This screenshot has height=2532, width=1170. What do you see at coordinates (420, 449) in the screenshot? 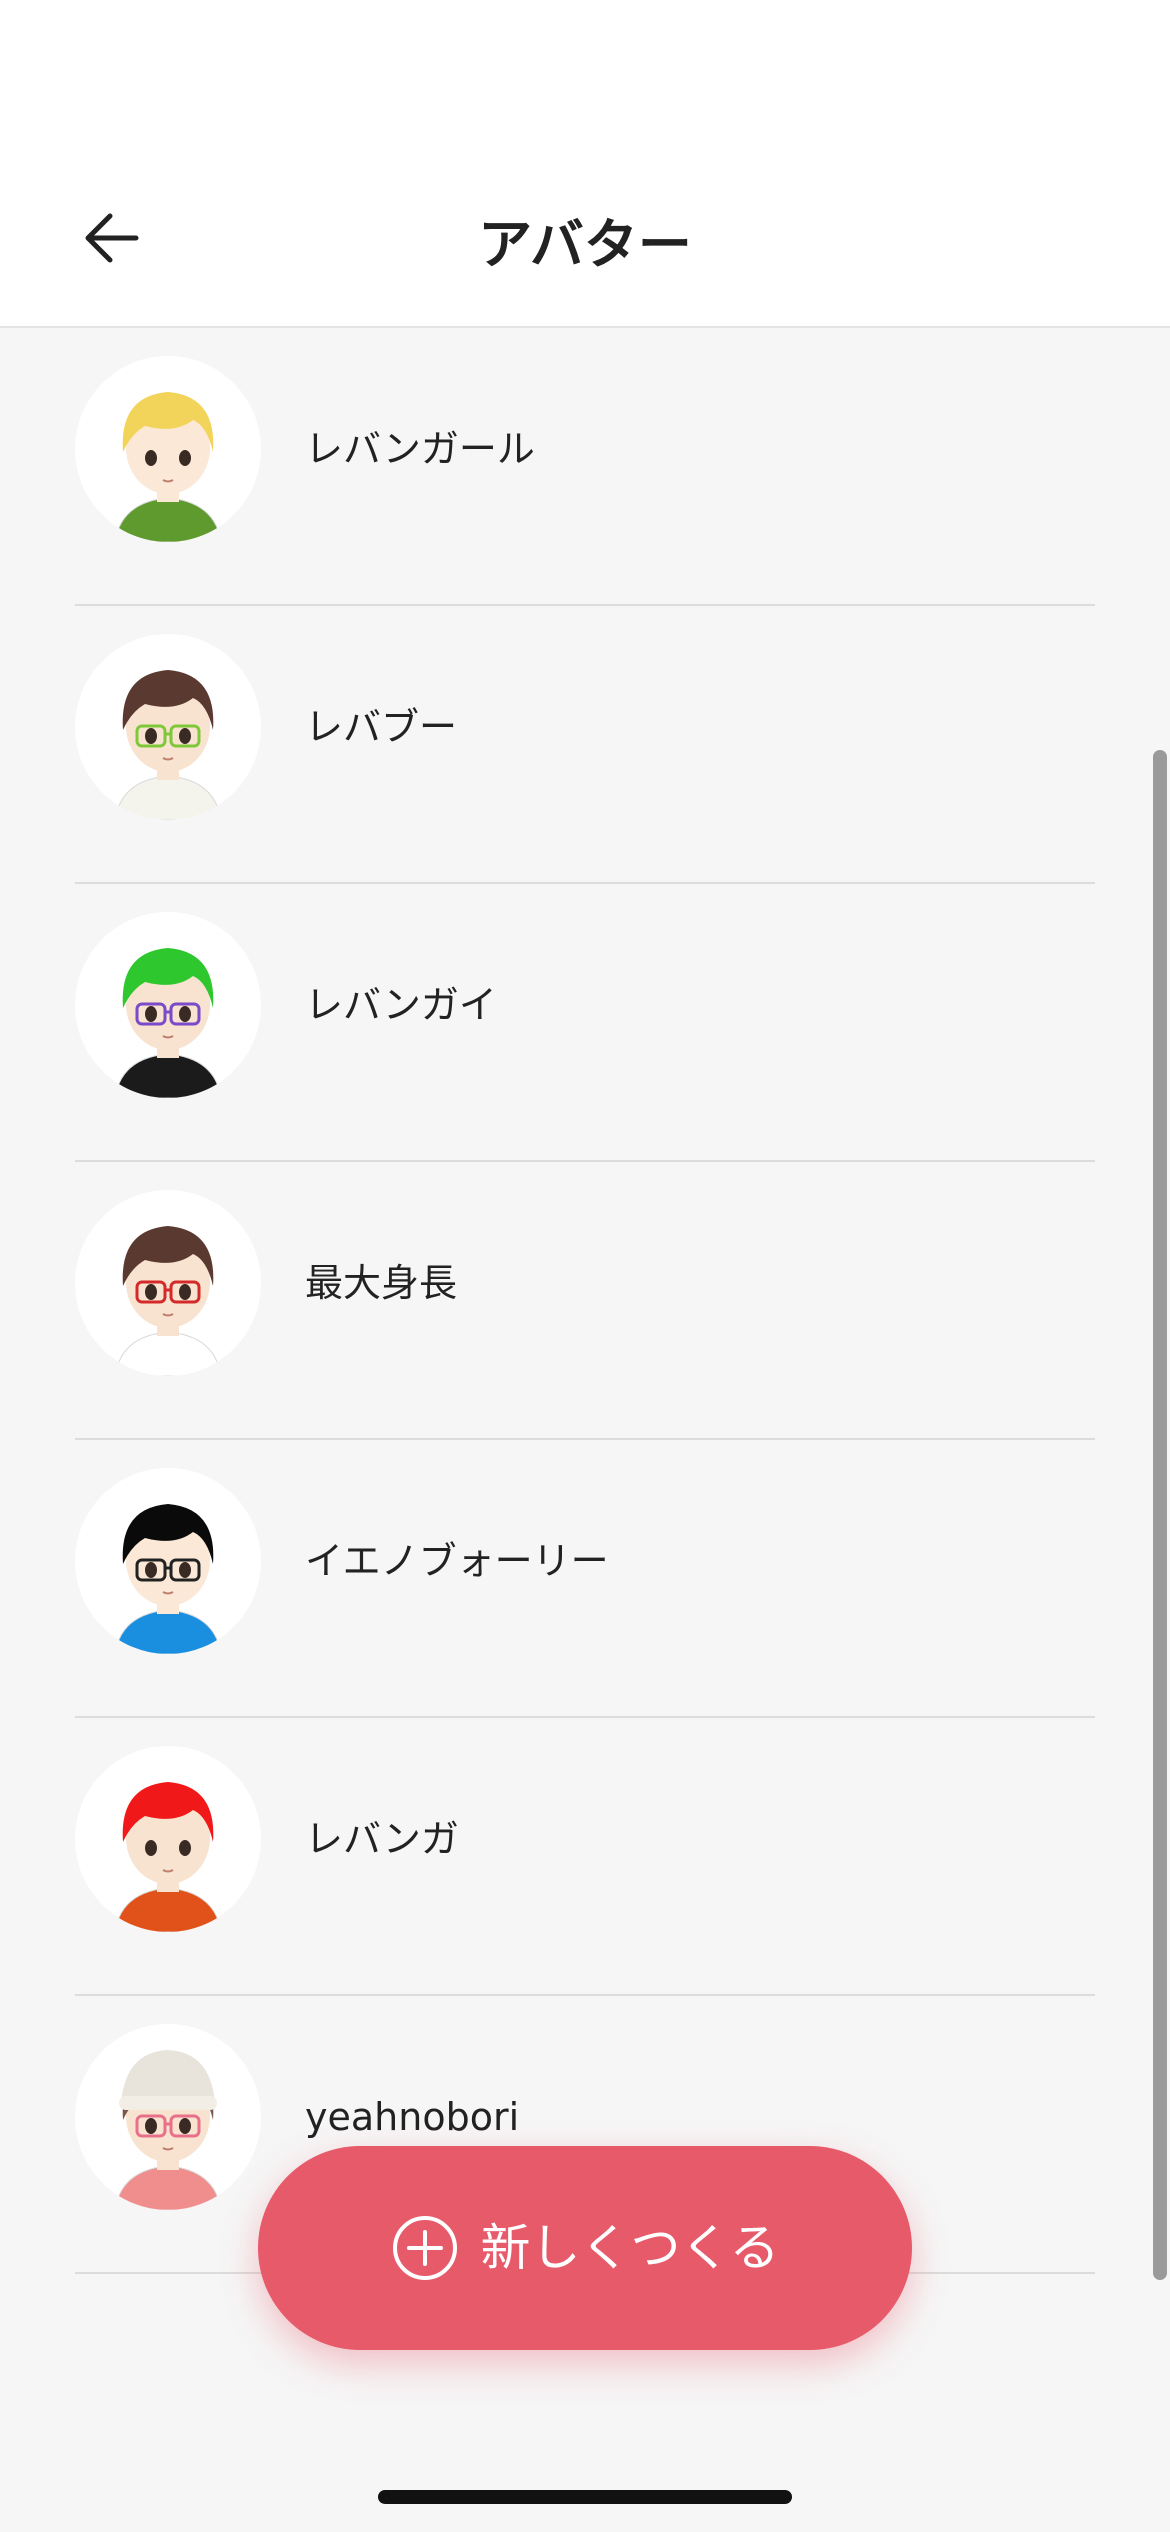
I see `avatar-name: レバンガール` at bounding box center [420, 449].